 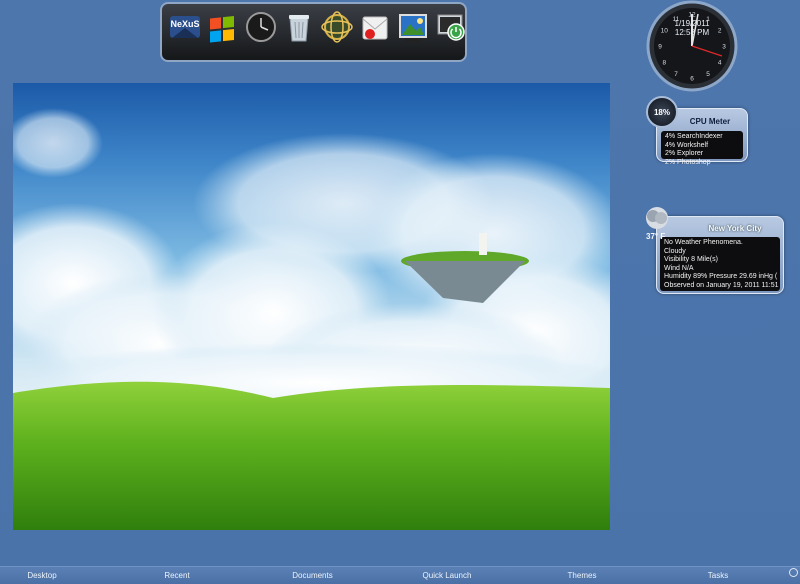 I want to click on cpu-process: 4% Workshelf, so click(x=687, y=145).